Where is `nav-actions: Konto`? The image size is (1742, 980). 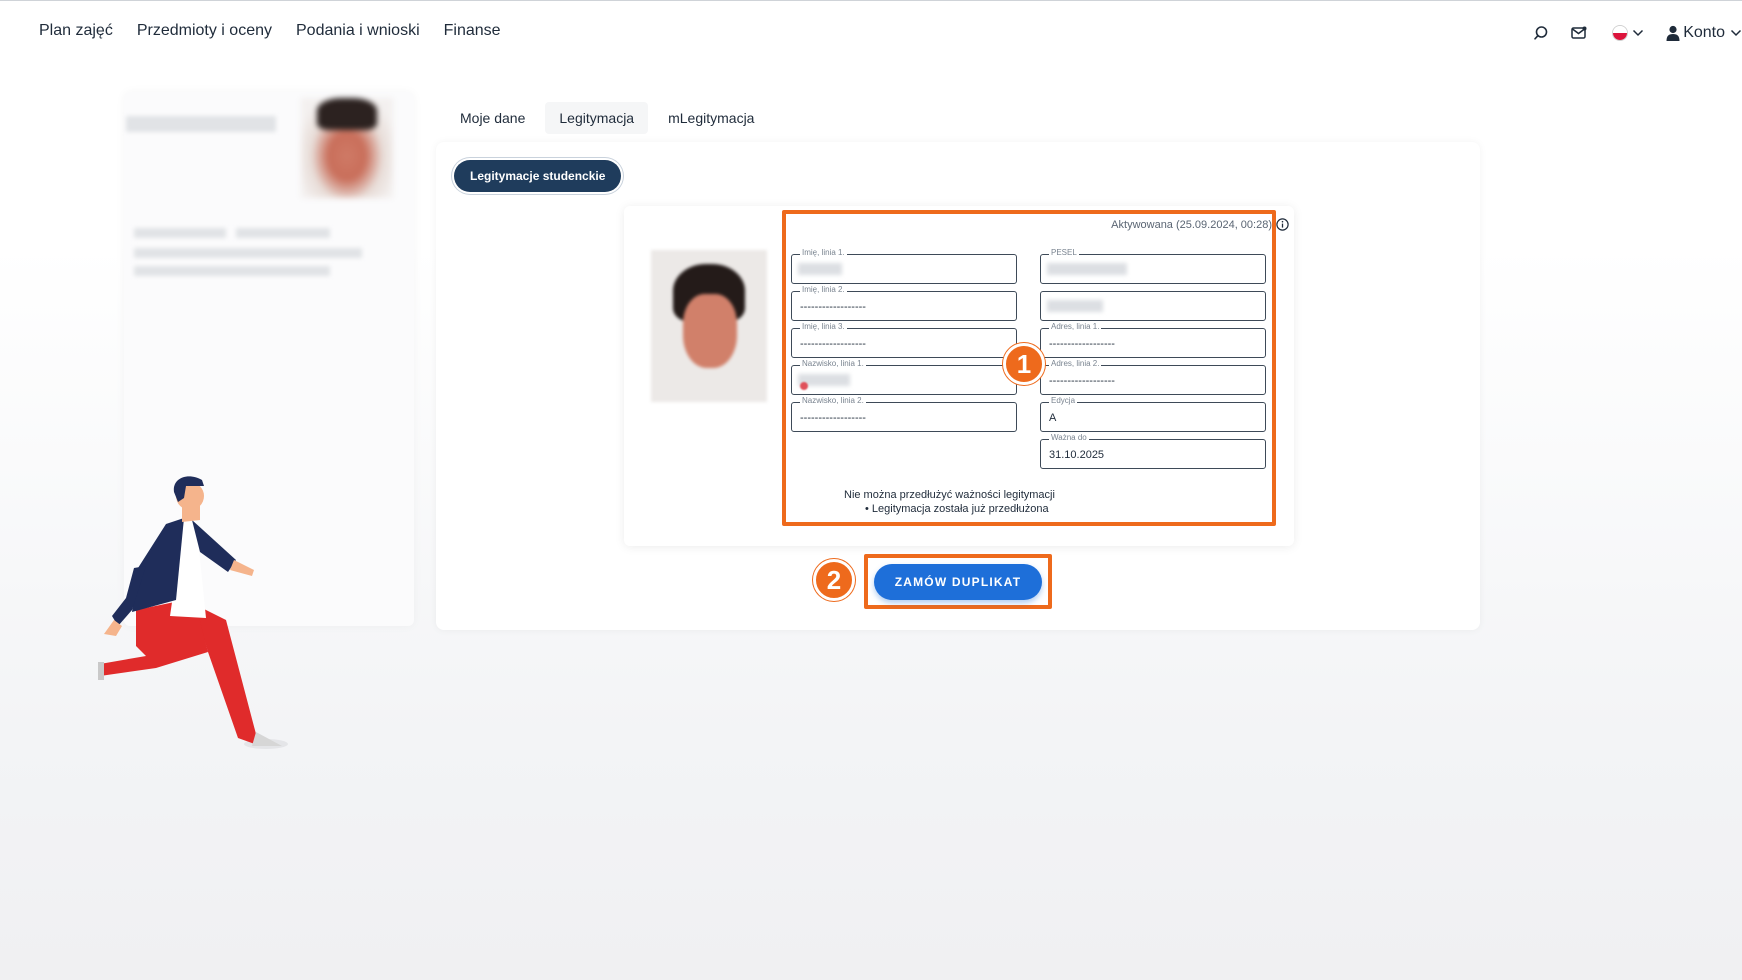 nav-actions: Konto is located at coordinates (1635, 33).